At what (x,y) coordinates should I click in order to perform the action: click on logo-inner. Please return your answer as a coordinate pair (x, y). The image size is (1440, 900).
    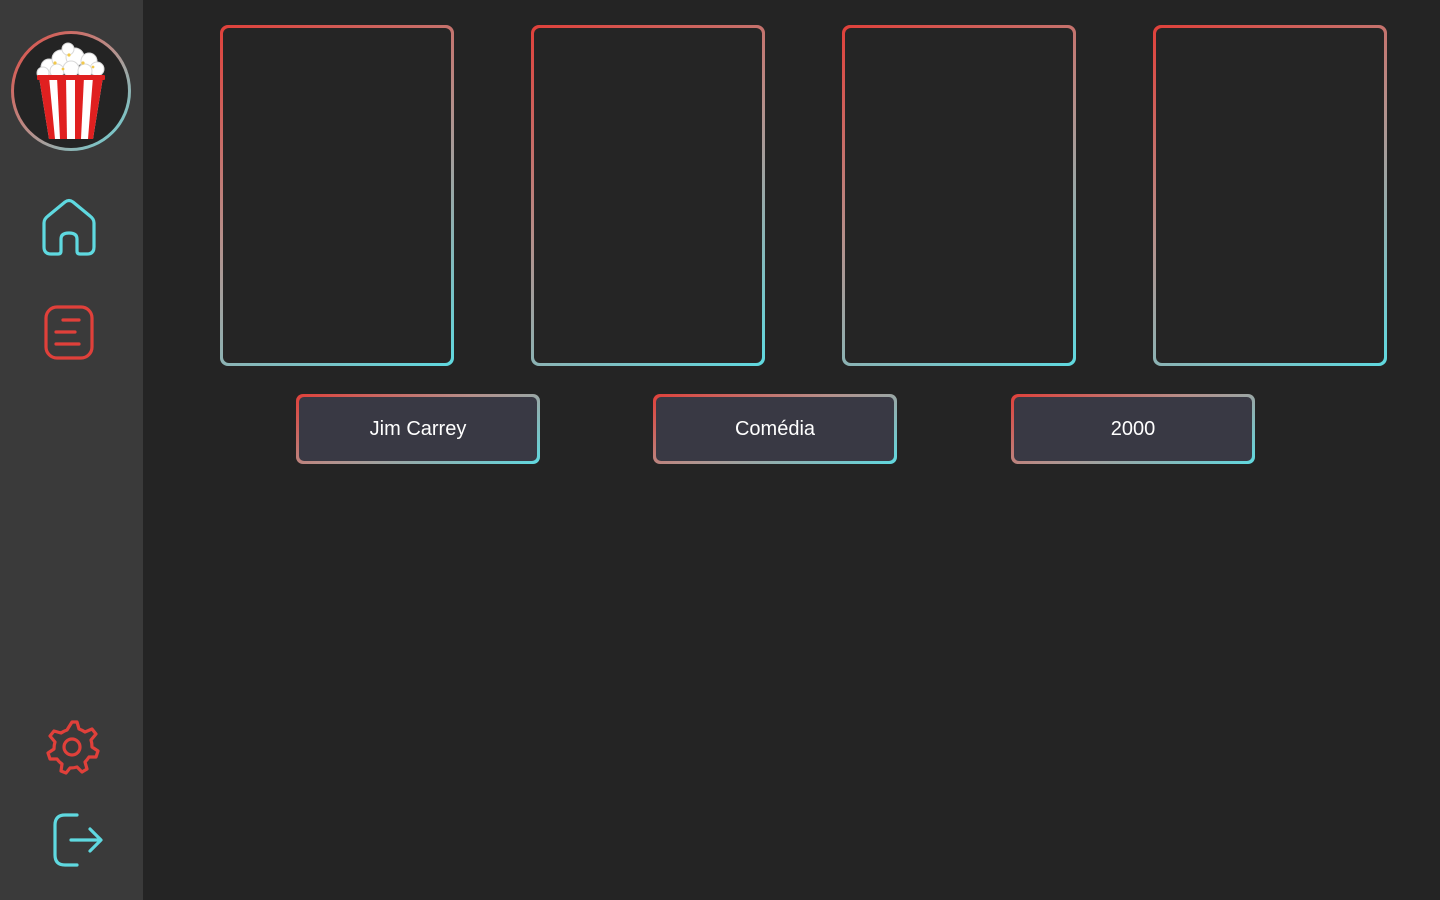
    Looking at the image, I should click on (71, 91).